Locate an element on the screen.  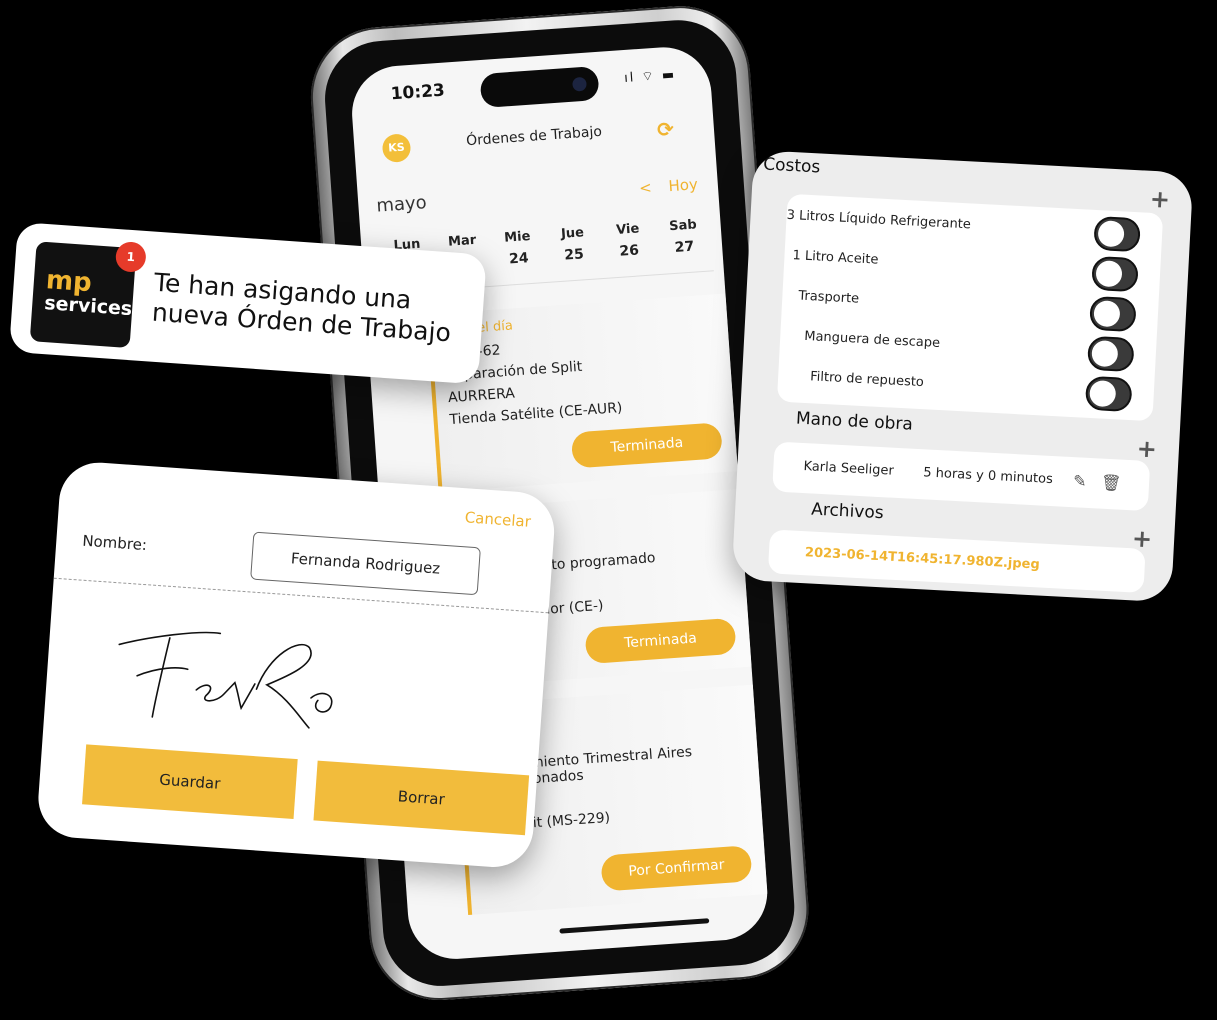
cancel-button: Cancelar is located at coordinates (497, 519).